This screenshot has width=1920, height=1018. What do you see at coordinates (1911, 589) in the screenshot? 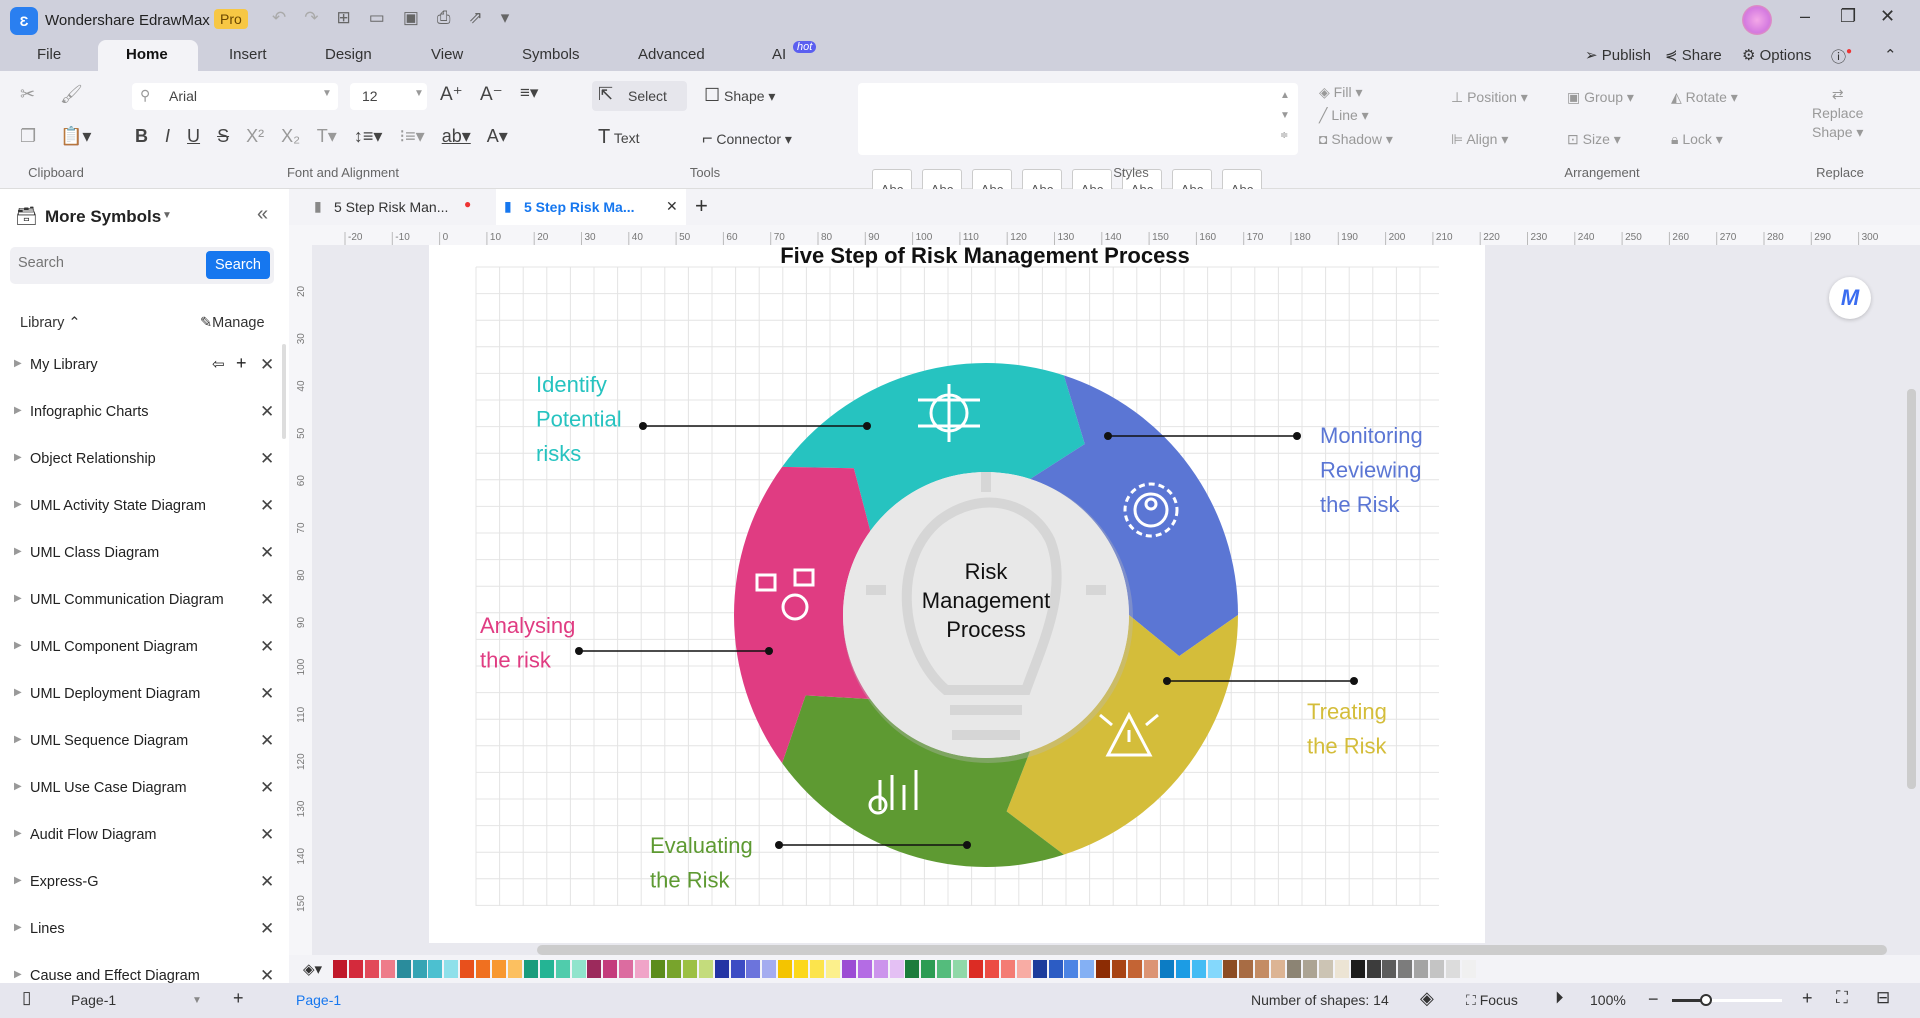
I see `vertical-scrollbar` at bounding box center [1911, 589].